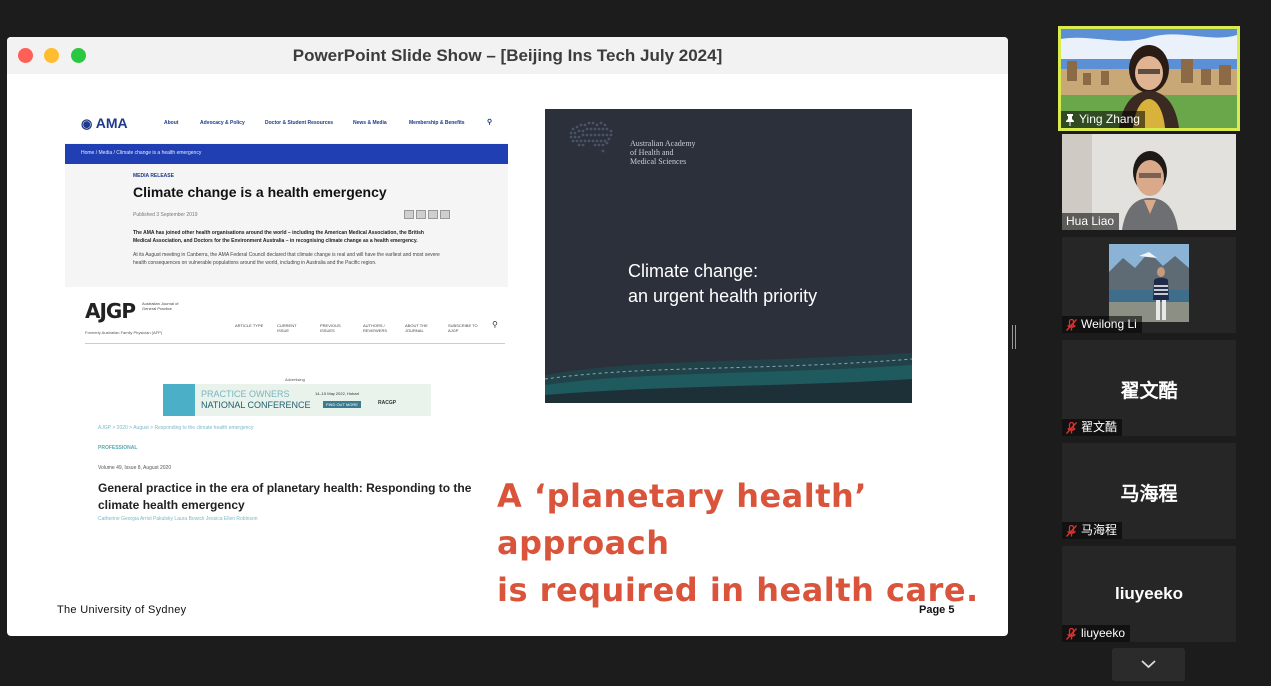 The image size is (1271, 686). What do you see at coordinates (135, 468) in the screenshot?
I see `ajgp-volume: Volume 49, Issue 8, August 2020` at bounding box center [135, 468].